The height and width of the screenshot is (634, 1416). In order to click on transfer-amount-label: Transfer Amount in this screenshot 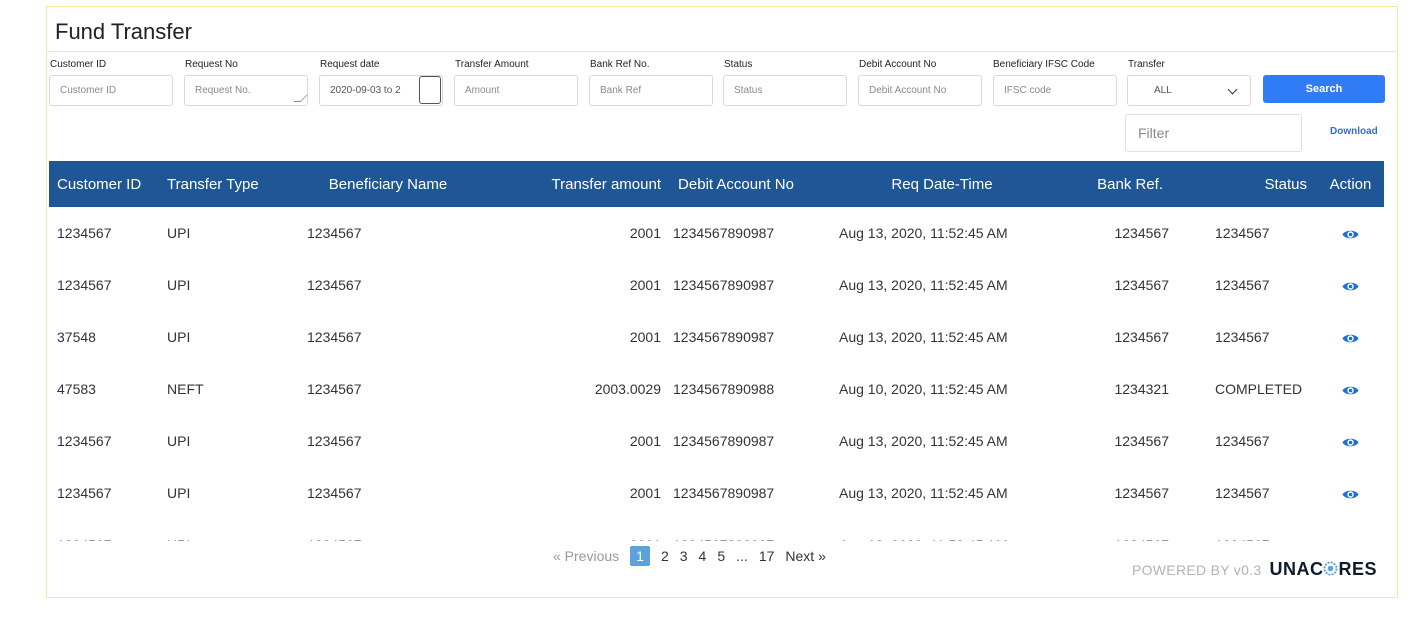, I will do `click(492, 64)`.